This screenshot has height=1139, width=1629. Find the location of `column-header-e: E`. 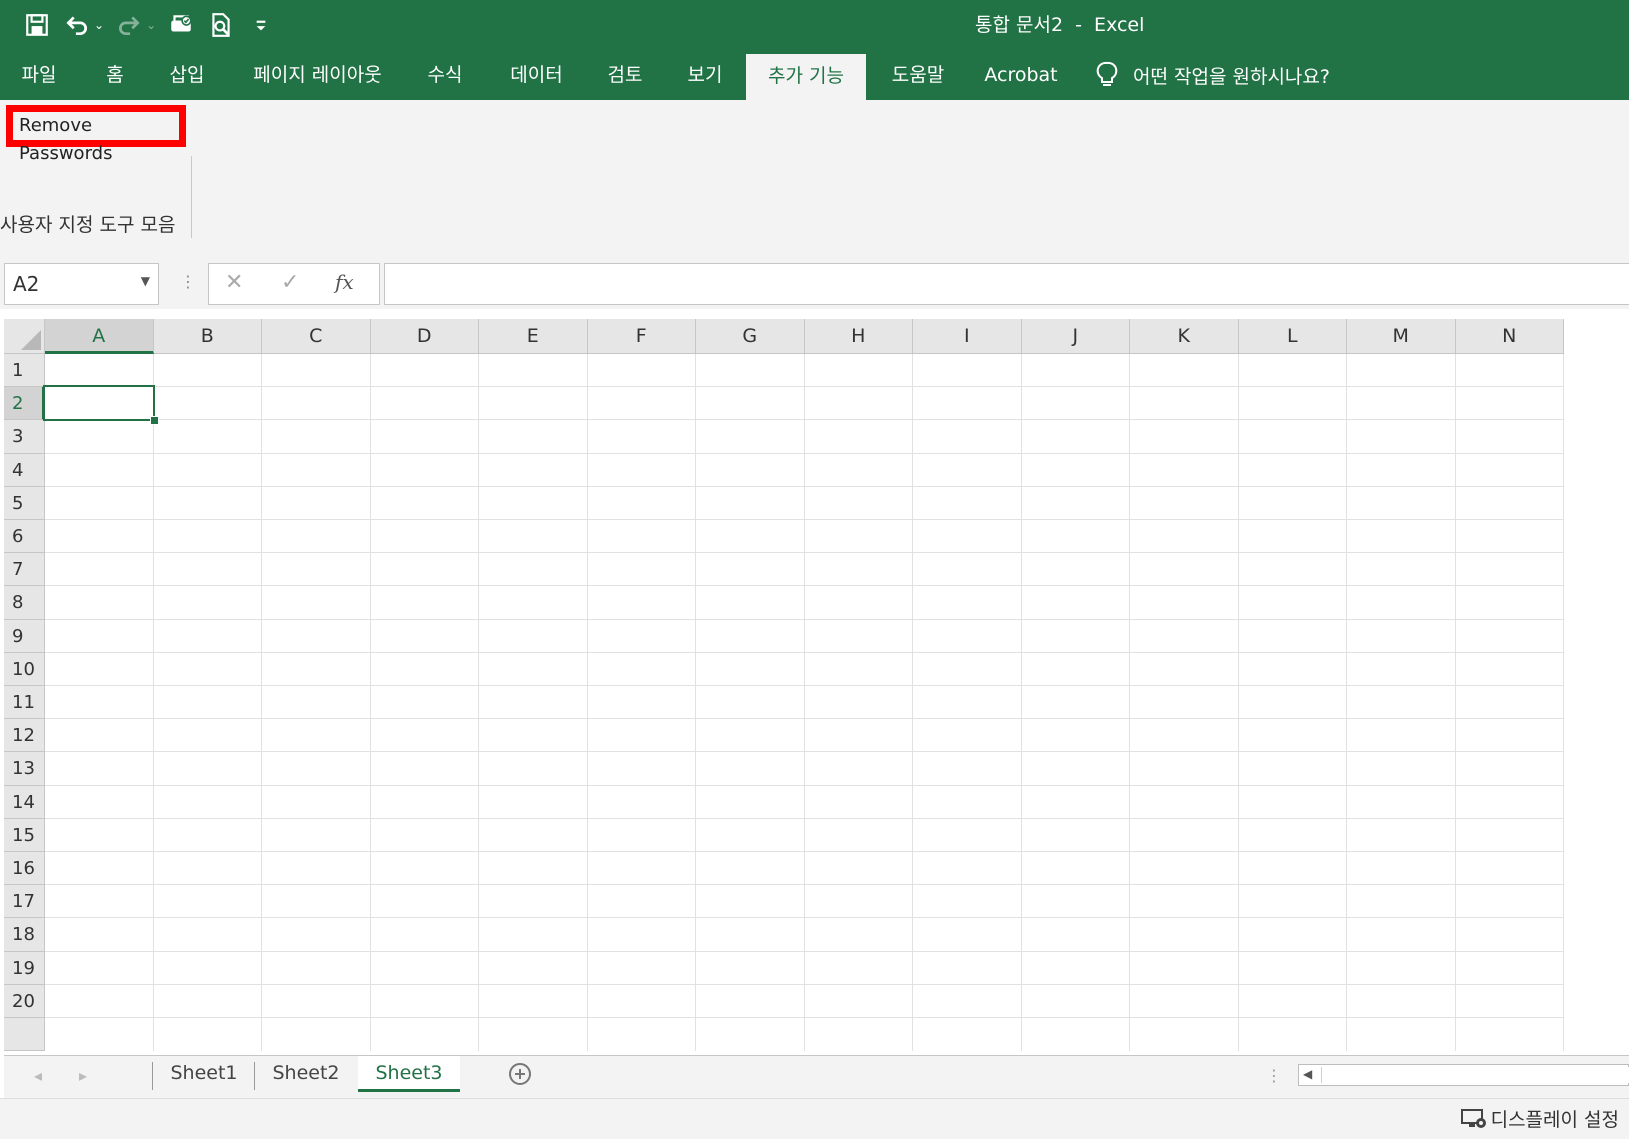

column-header-e: E is located at coordinates (533, 336).